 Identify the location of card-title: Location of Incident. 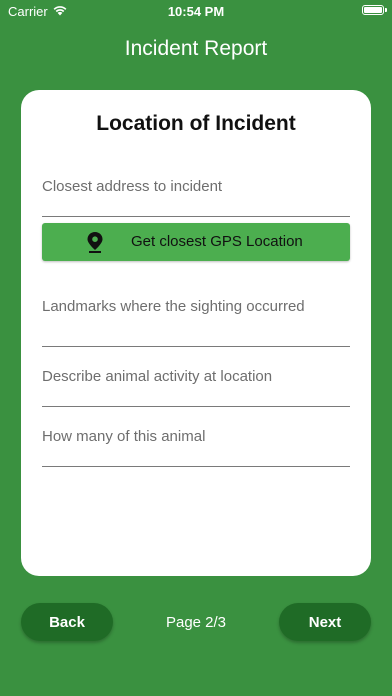
(196, 123).